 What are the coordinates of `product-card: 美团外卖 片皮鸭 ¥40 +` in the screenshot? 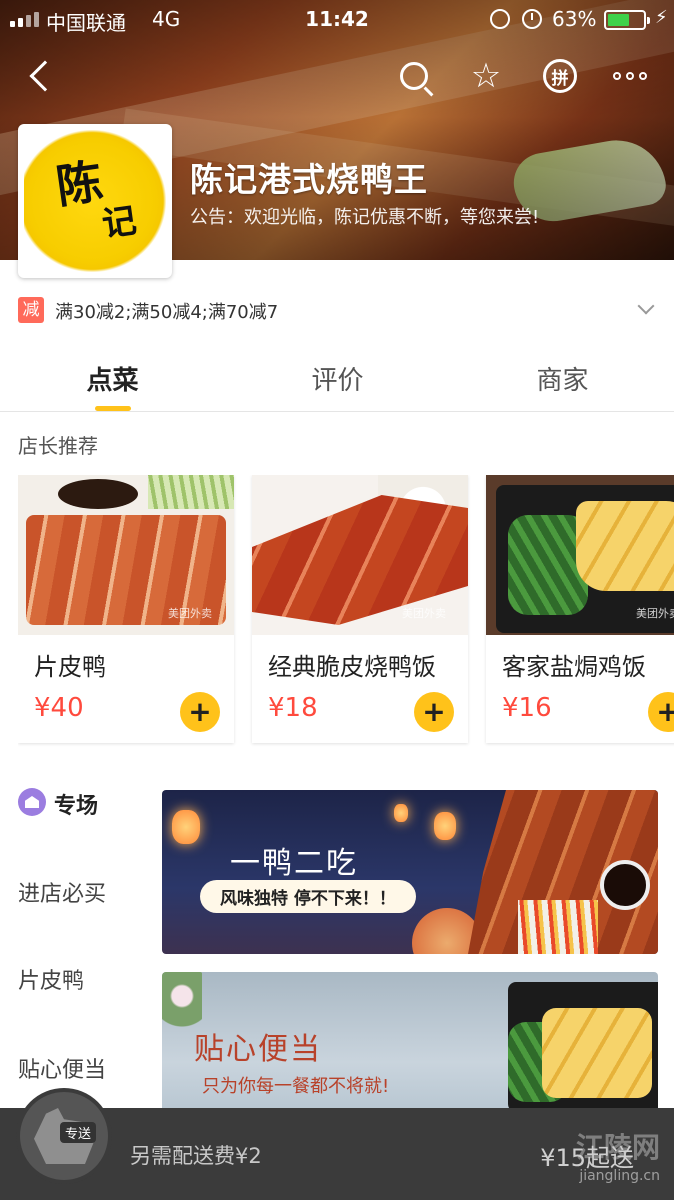 It's located at (126, 609).